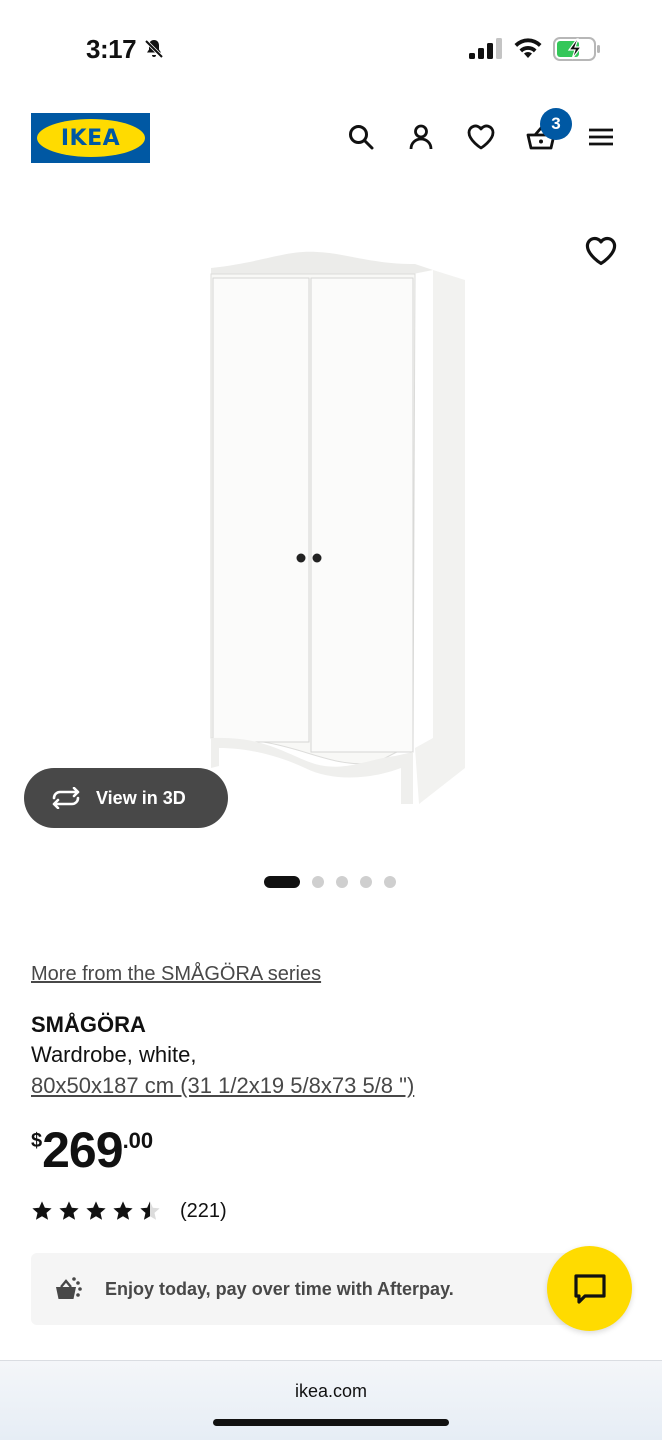  I want to click on star-half-icon, so click(150, 1210).